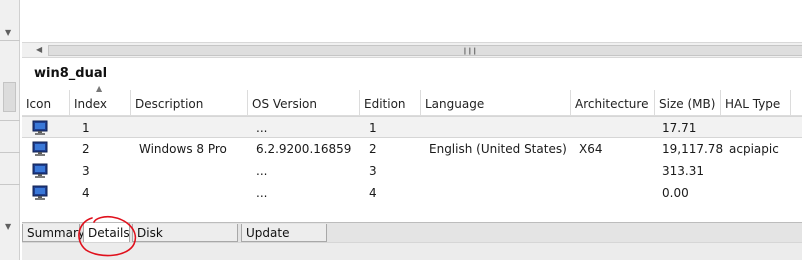  What do you see at coordinates (373, 128) in the screenshot?
I see `cell-edition: 1` at bounding box center [373, 128].